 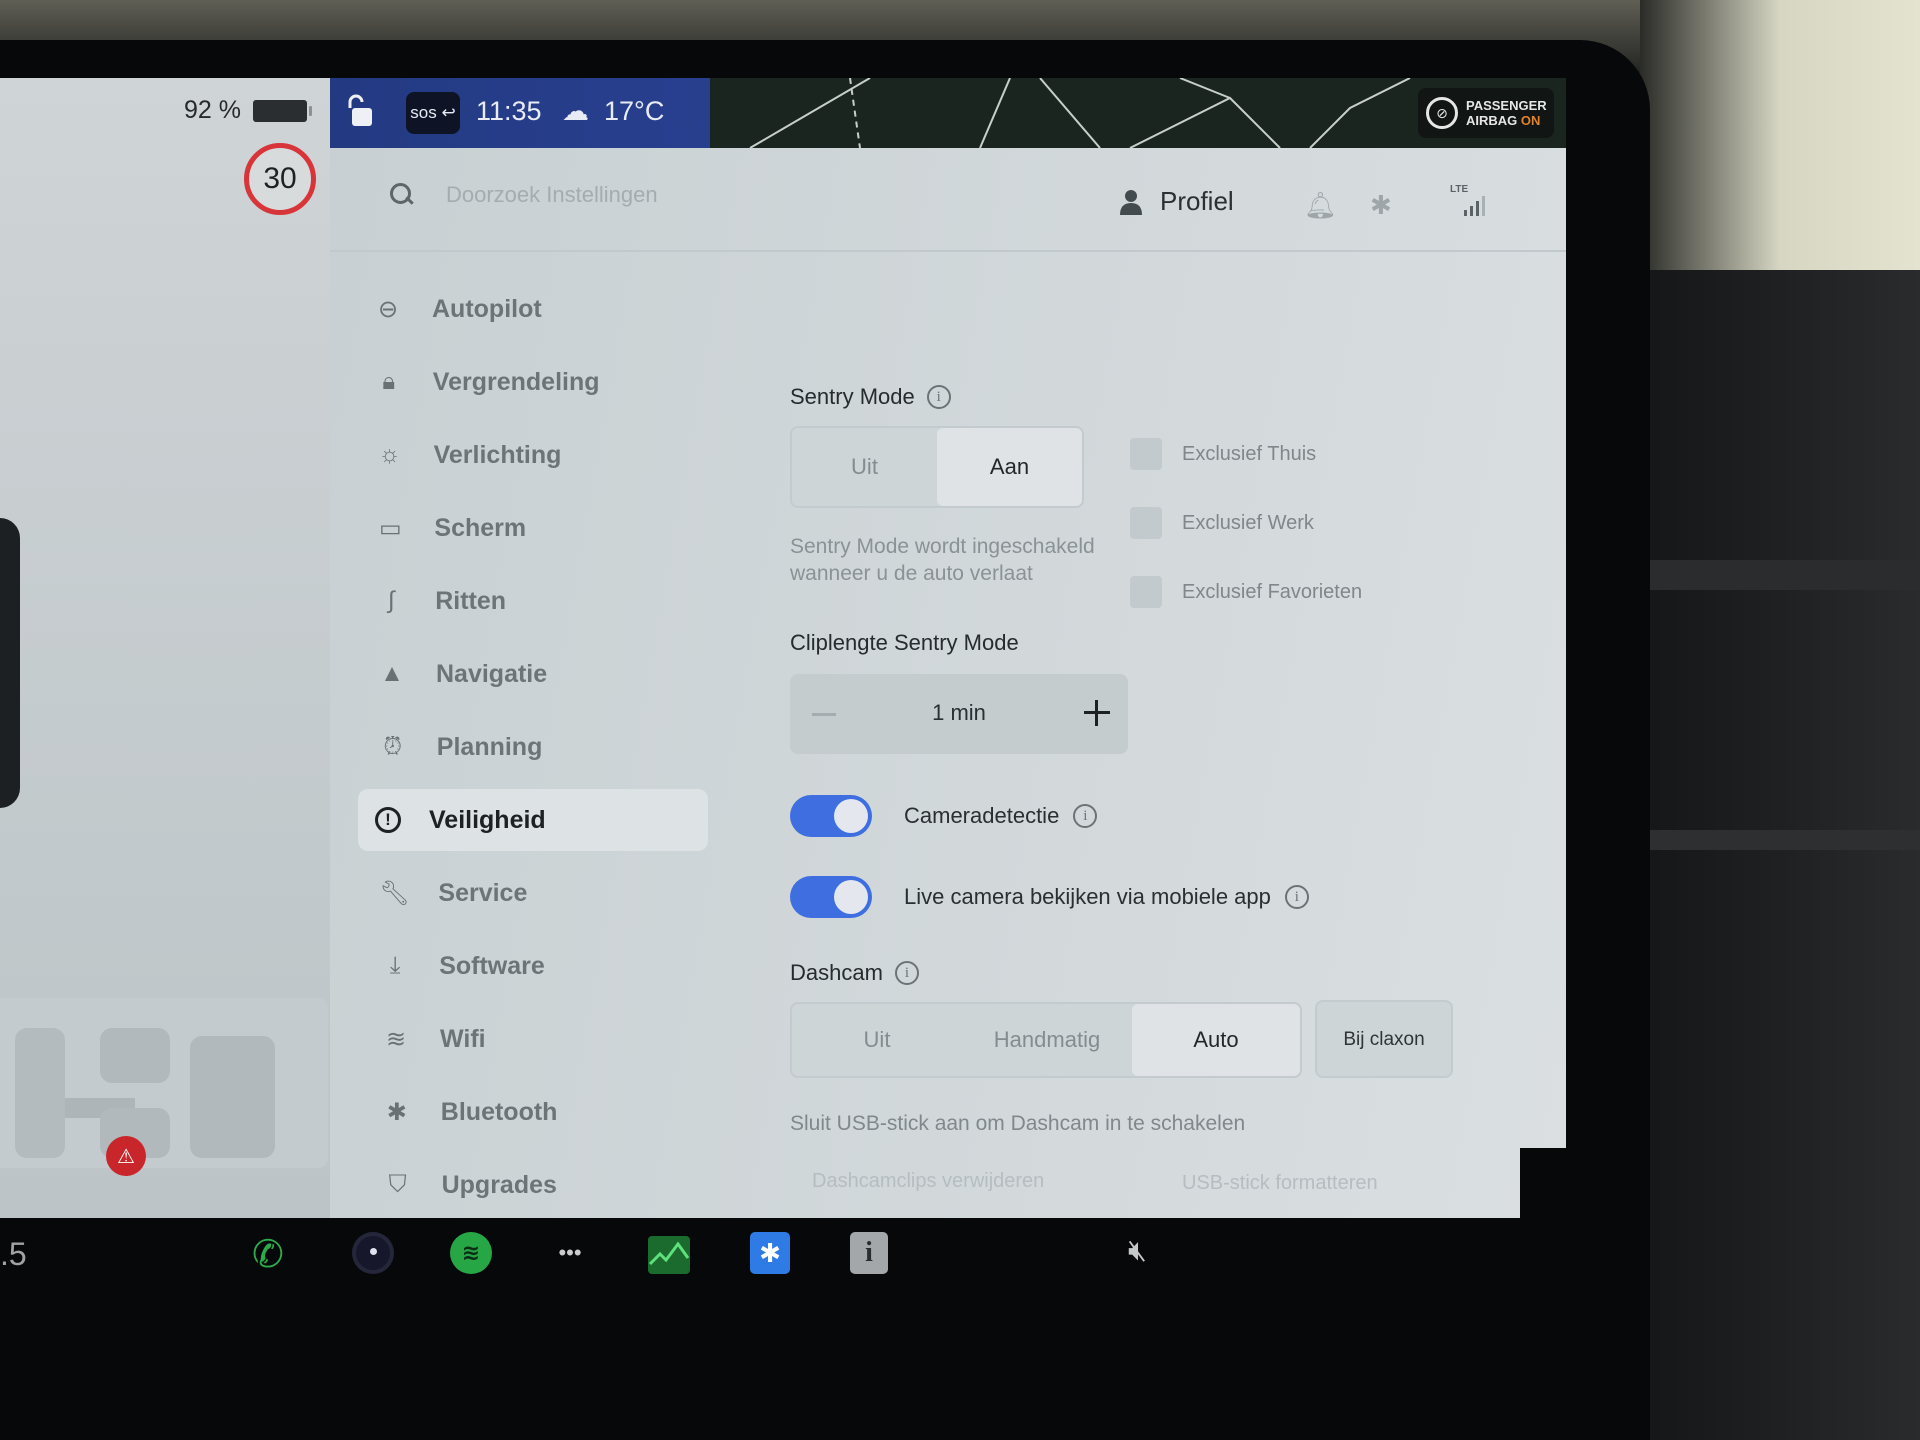 What do you see at coordinates (487, 308) in the screenshot?
I see `sidebar-item-label: Autopilot` at bounding box center [487, 308].